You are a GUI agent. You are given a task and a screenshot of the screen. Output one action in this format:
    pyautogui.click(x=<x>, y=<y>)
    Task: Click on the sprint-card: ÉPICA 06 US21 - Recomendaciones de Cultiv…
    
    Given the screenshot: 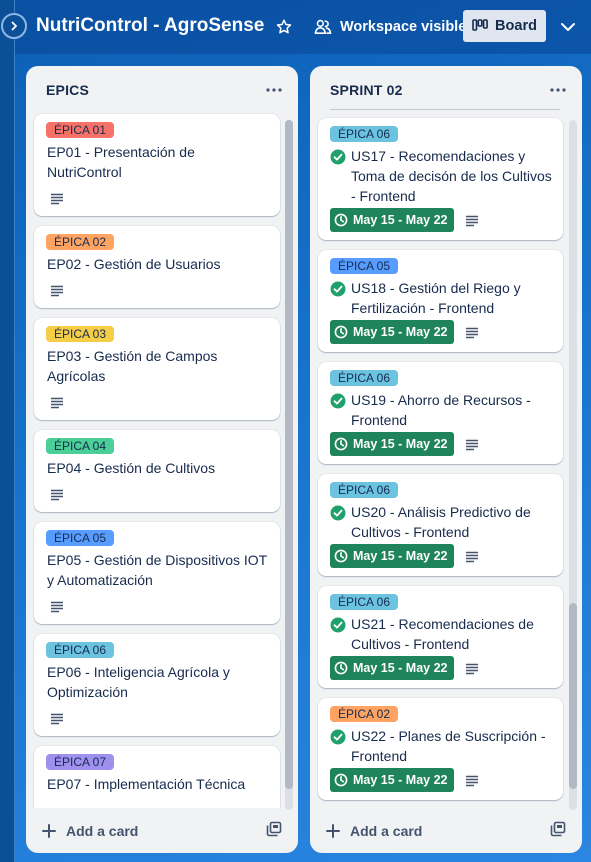 What is the action you would take?
    pyautogui.click(x=440, y=637)
    